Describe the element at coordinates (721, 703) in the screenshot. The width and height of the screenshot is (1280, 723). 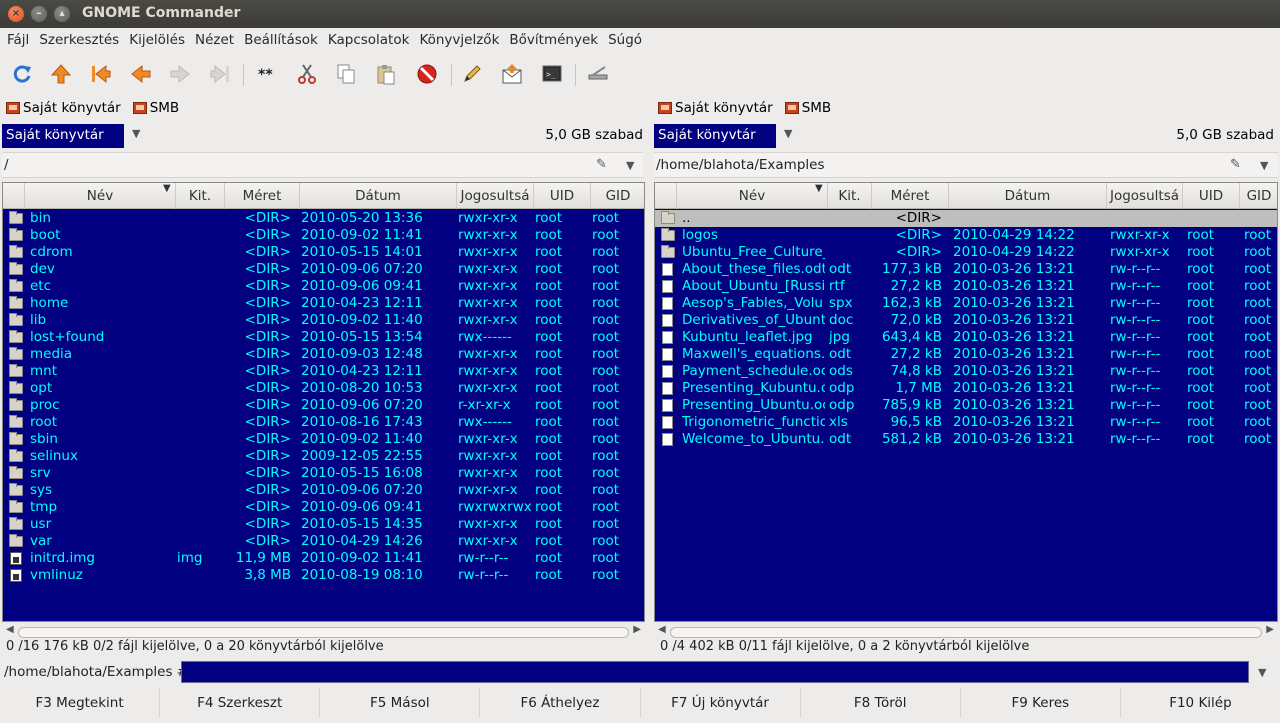
I see `f7-mkdir-button: F7 Új könyvtár` at that location.